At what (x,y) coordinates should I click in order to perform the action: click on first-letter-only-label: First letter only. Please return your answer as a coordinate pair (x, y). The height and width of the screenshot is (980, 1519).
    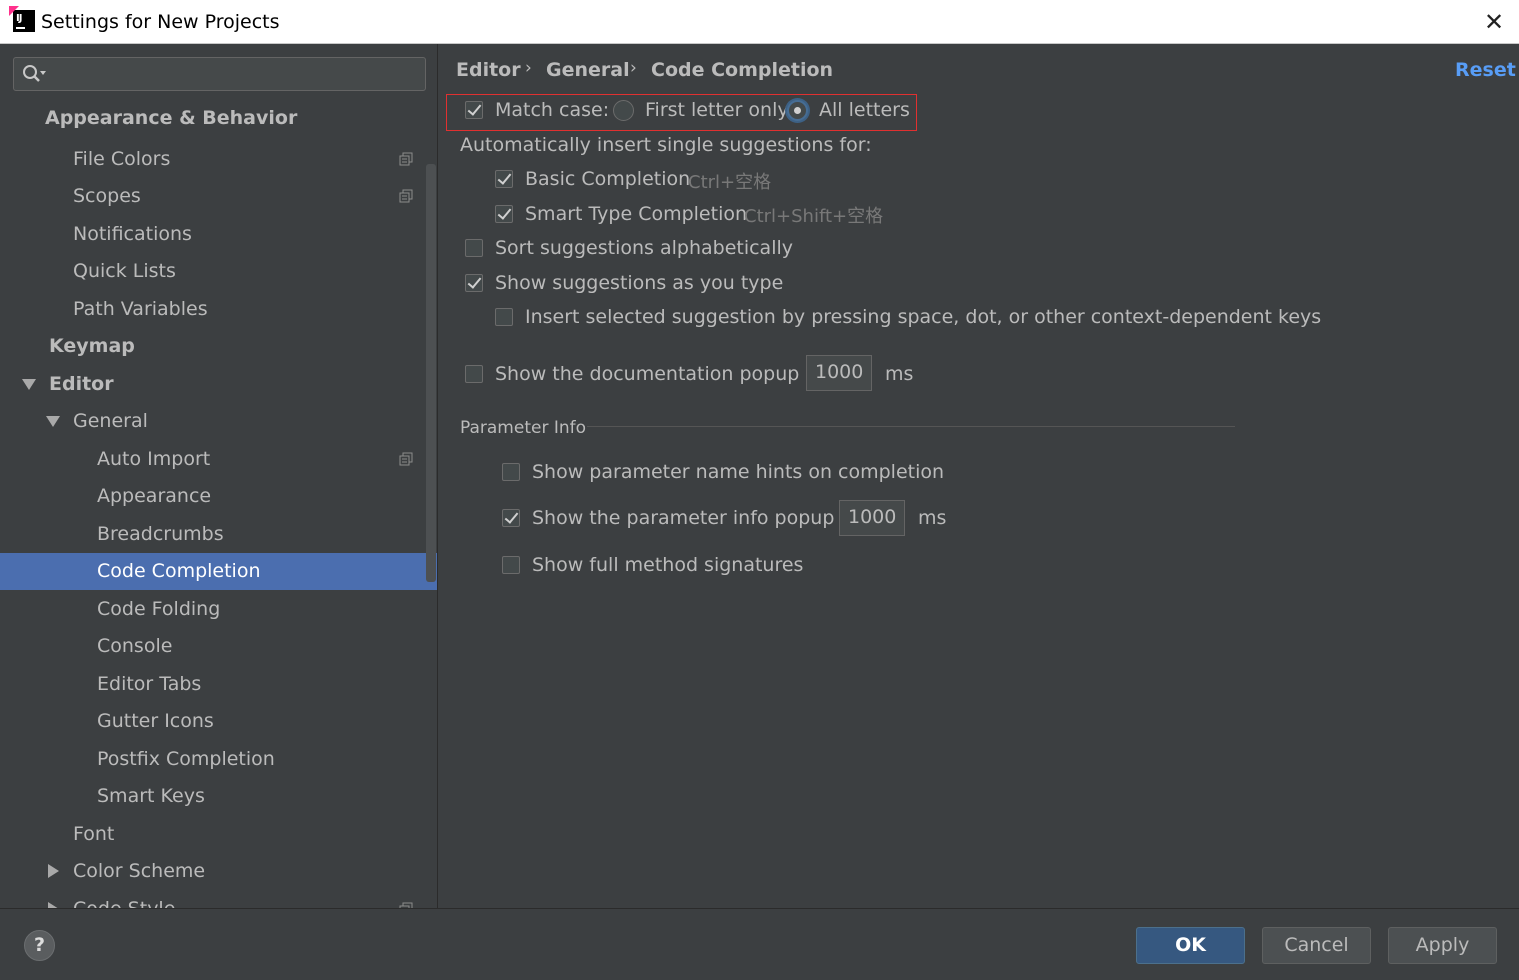
    Looking at the image, I should click on (717, 110).